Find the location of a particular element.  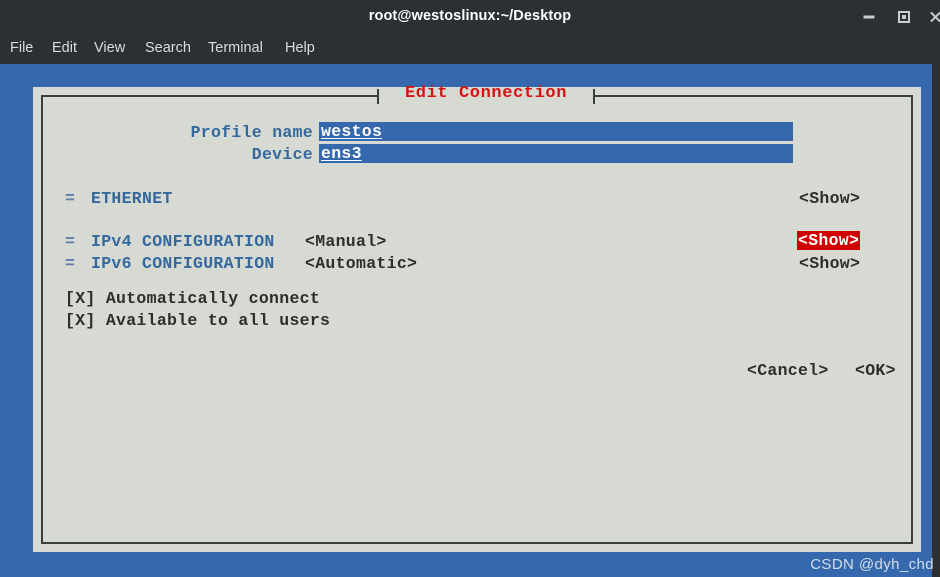

maximize-icon is located at coordinates (904, 16).